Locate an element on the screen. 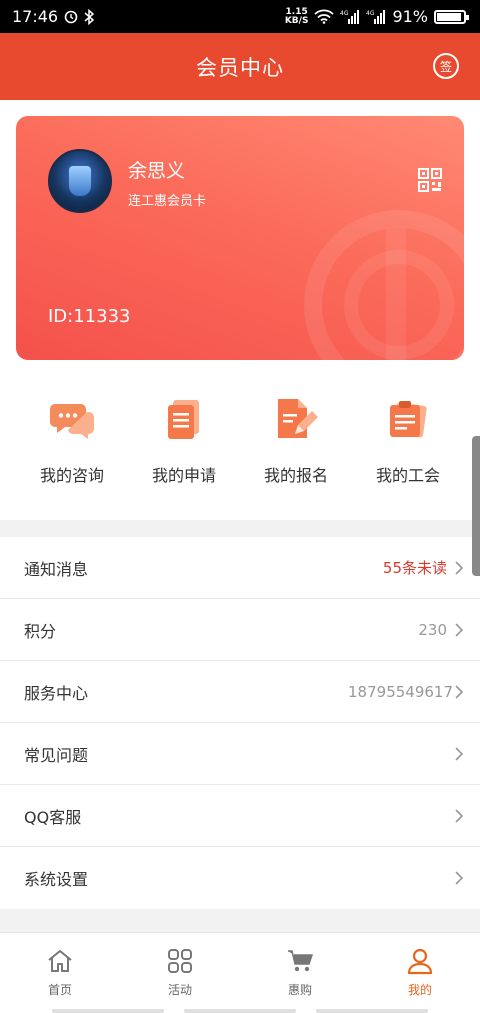  status-bar-left: 17:46 is located at coordinates (53, 16).